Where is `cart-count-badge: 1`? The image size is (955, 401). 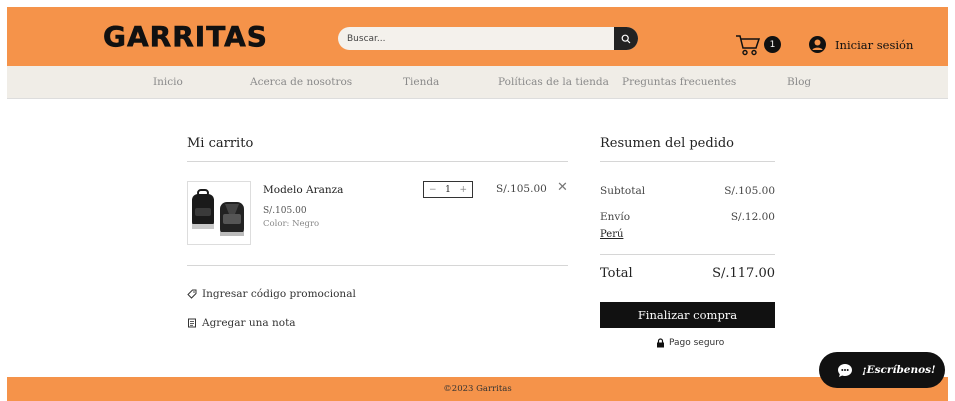
cart-count-badge: 1 is located at coordinates (772, 44).